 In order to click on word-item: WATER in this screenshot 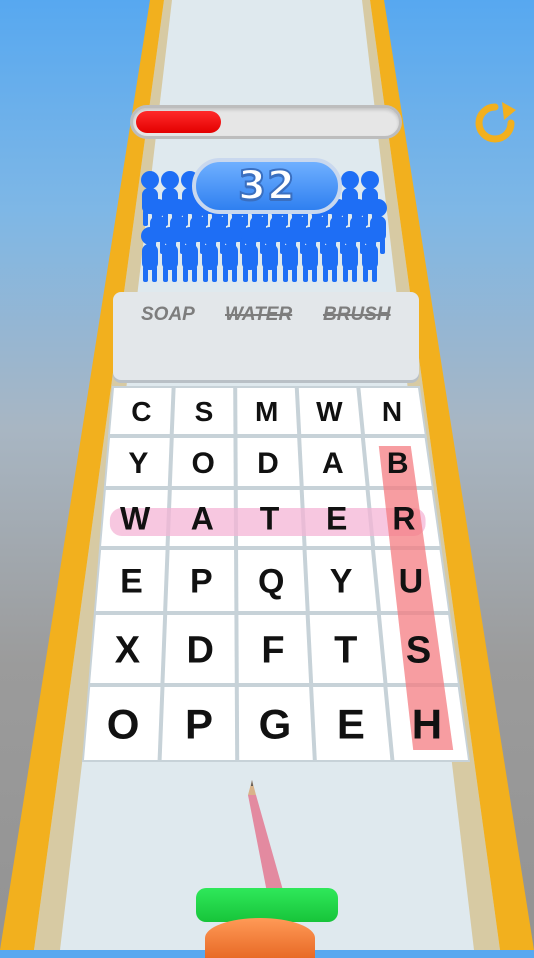, I will do `click(259, 314)`.